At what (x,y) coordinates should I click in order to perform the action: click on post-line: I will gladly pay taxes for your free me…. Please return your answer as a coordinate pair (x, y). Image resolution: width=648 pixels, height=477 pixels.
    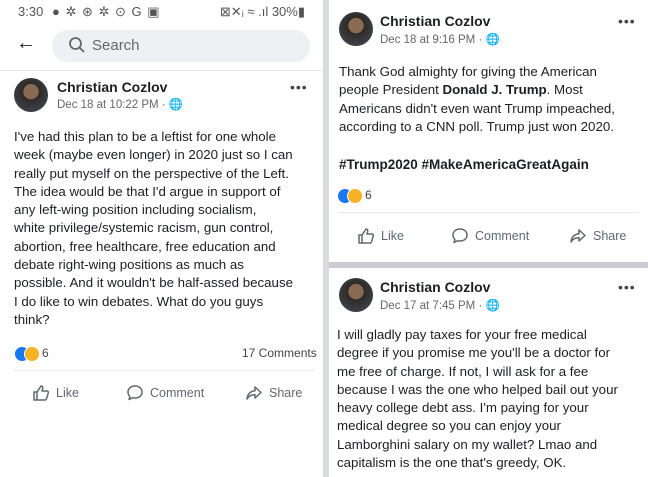
    Looking at the image, I should click on (462, 334).